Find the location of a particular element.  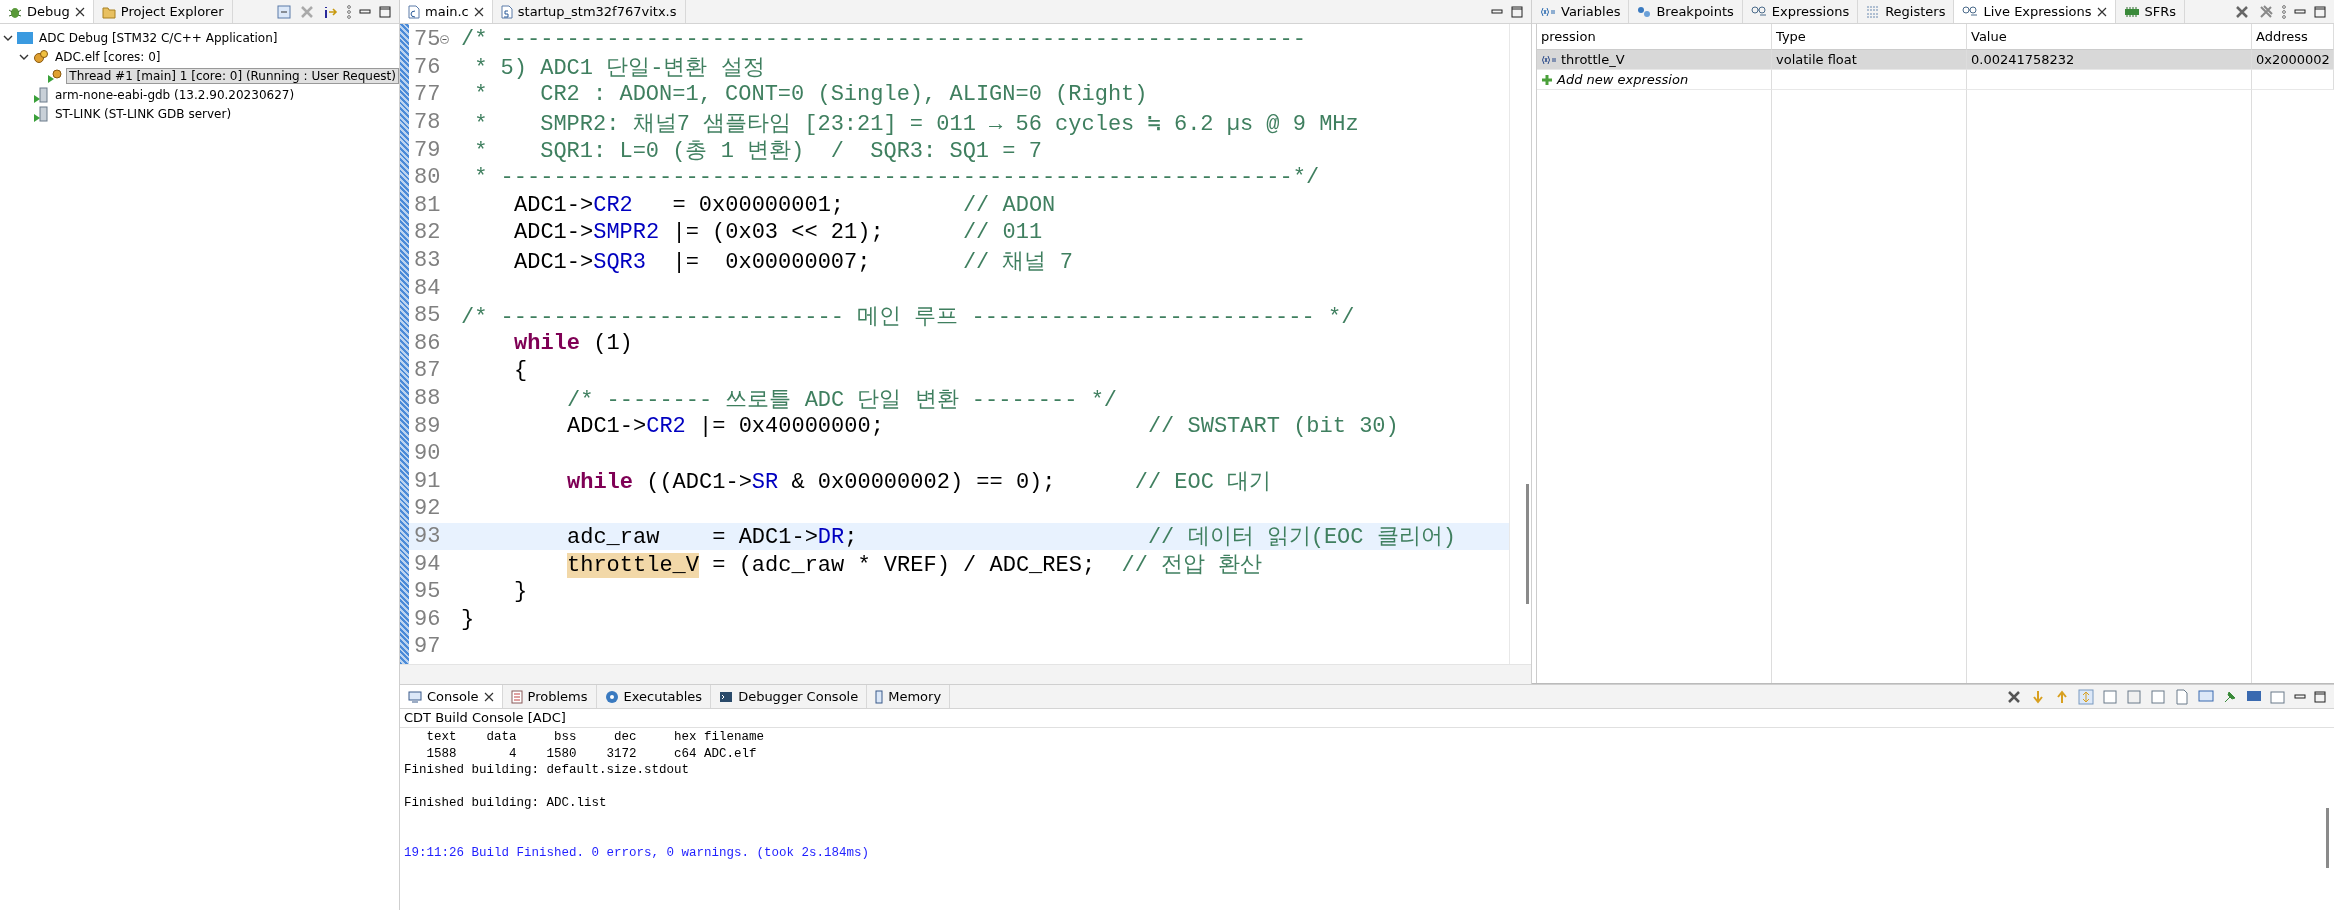

line-number: 89 is located at coordinates (427, 426).